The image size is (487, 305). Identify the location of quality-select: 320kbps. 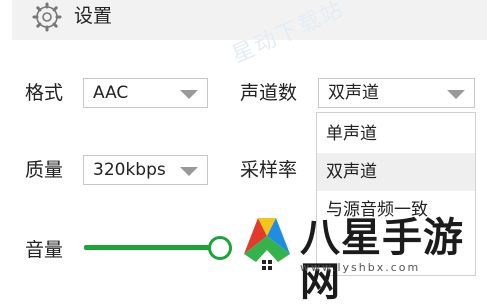
(145, 170).